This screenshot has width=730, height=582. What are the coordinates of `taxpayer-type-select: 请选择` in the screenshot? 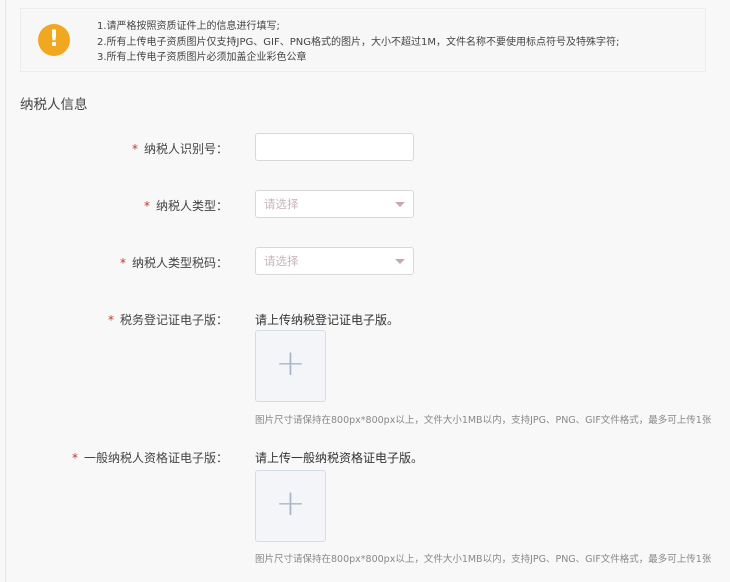 It's located at (334, 204).